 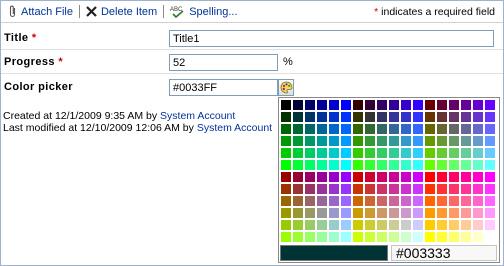 What do you see at coordinates (223, 62) in the screenshot?
I see `progress-input` at bounding box center [223, 62].